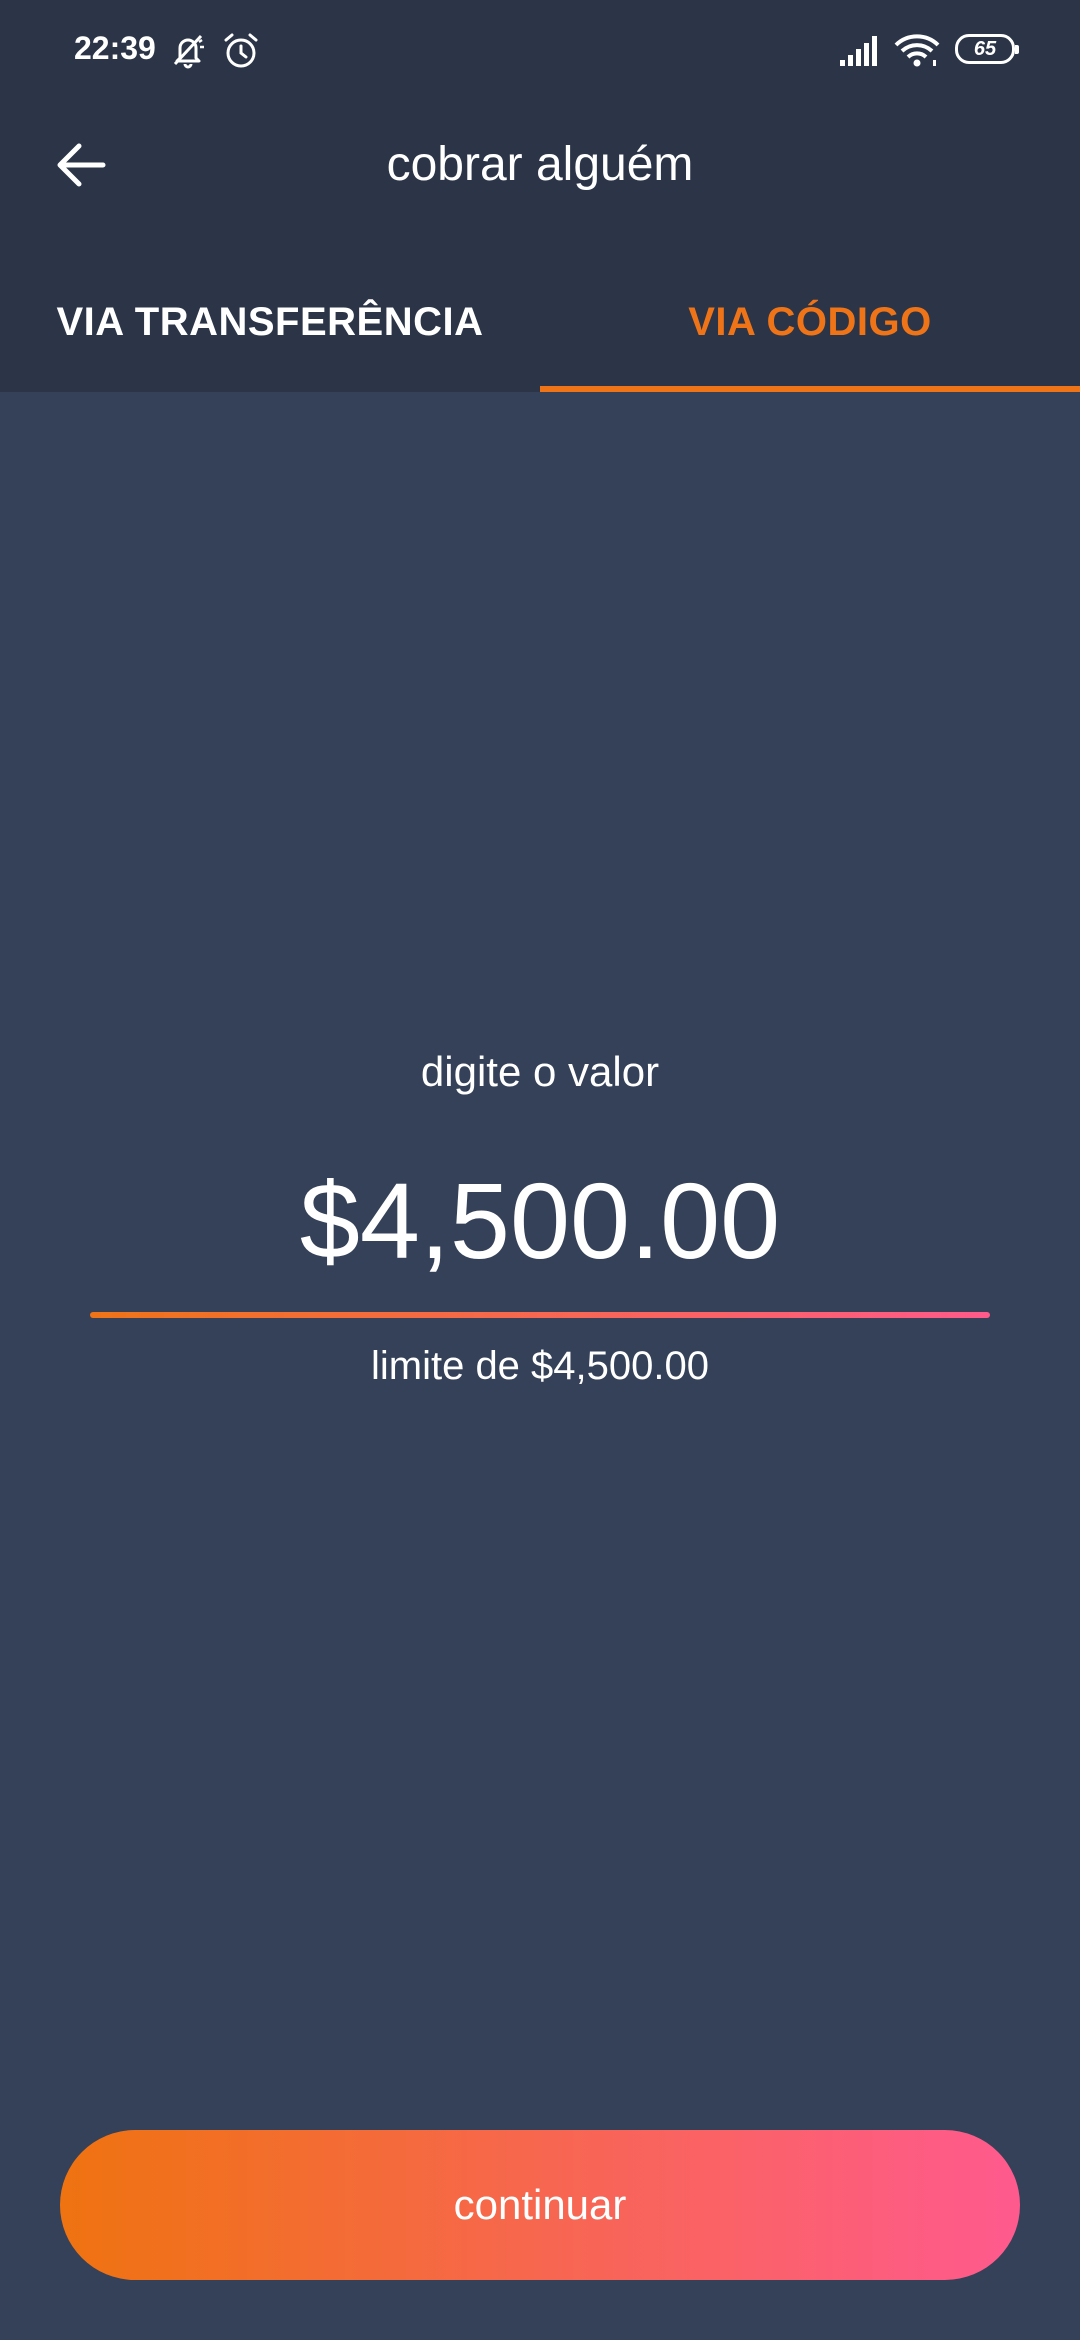 Image resolution: width=1080 pixels, height=2340 pixels. What do you see at coordinates (241, 53) in the screenshot?
I see `alarm-icon` at bounding box center [241, 53].